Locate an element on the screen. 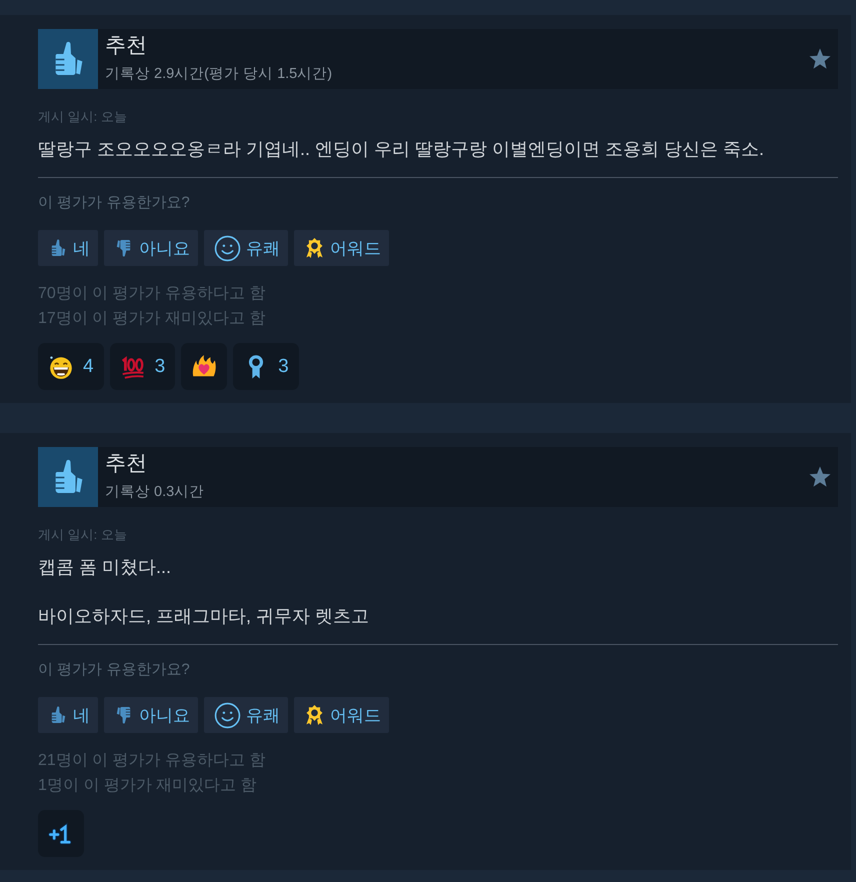  reaction-count: 4 is located at coordinates (88, 367).